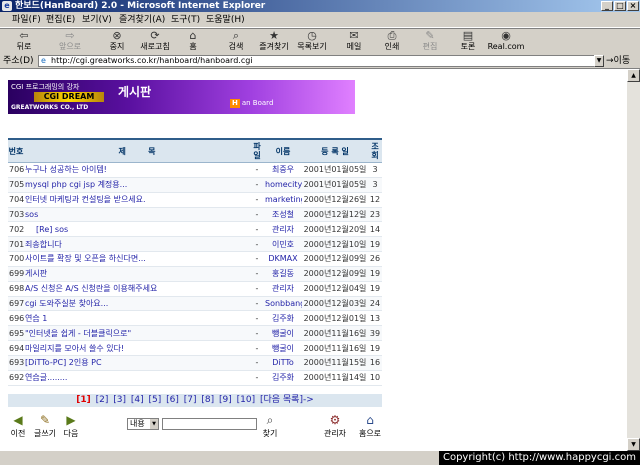 The image size is (640, 465). What do you see at coordinates (185, 20) in the screenshot?
I see `menu-tools: 도구(T)` at bounding box center [185, 20].